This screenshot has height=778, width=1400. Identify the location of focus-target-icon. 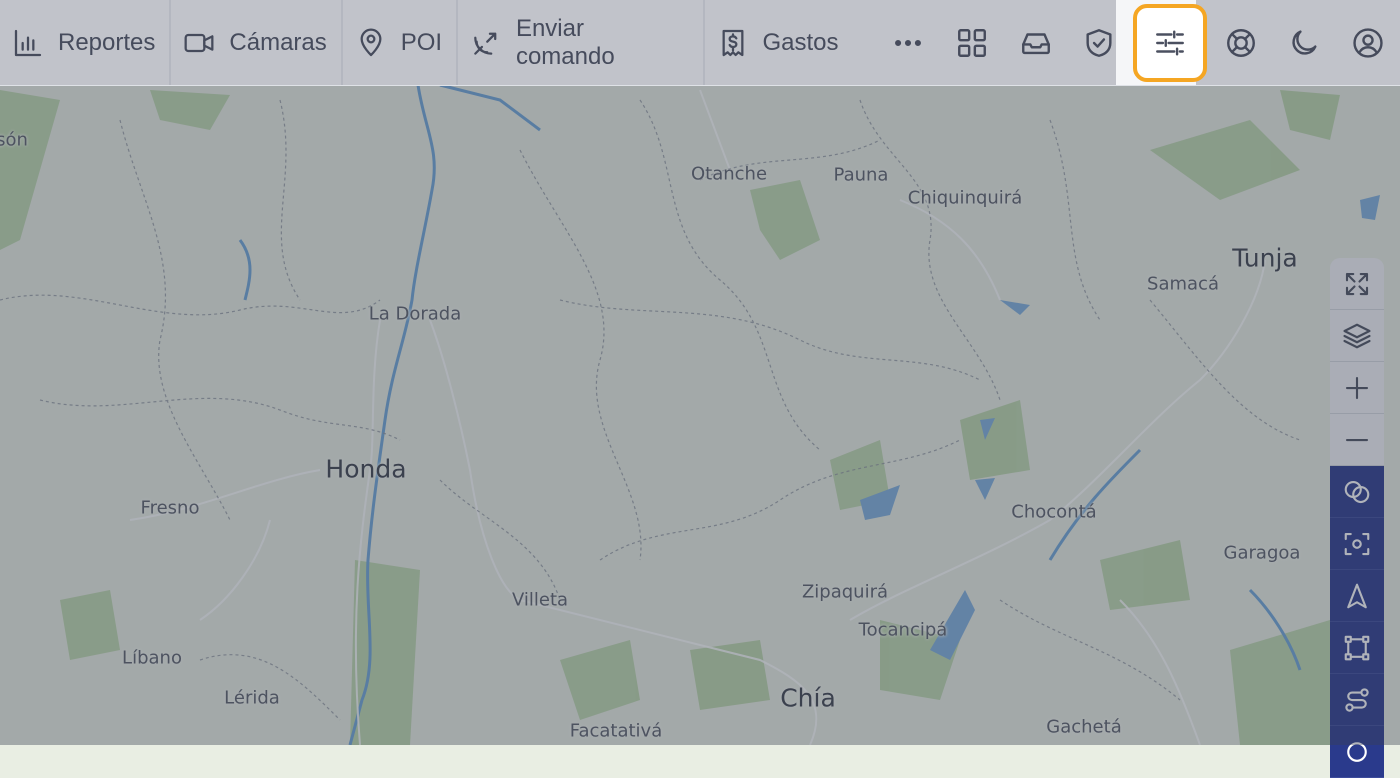
(1357, 543).